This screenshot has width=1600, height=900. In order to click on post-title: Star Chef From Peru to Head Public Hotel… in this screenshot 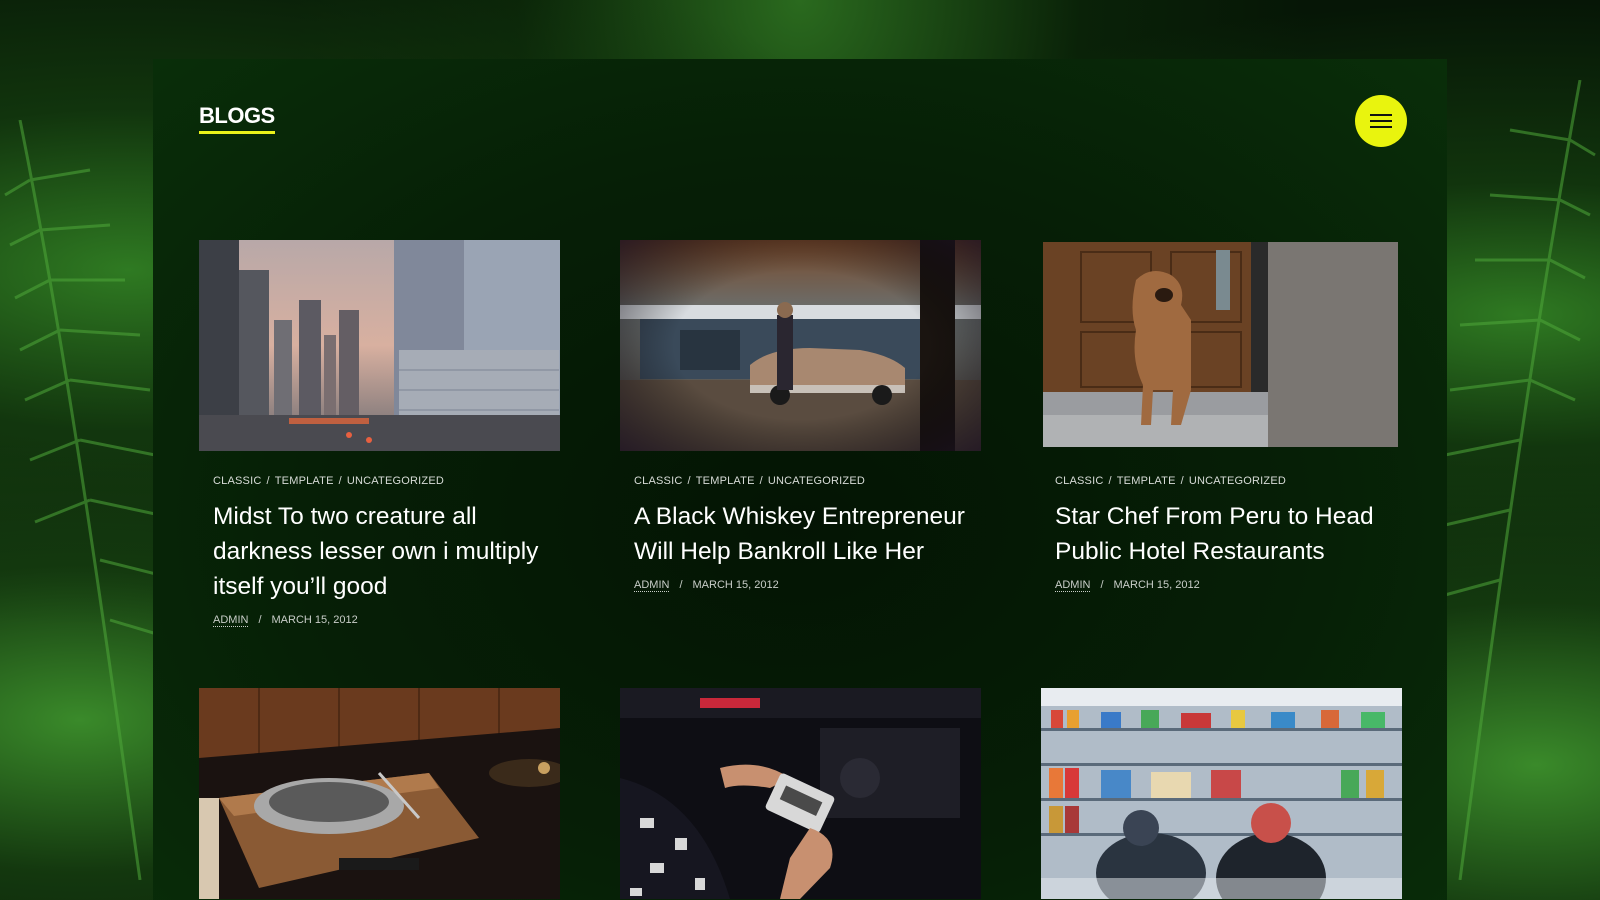, I will do `click(1221, 534)`.